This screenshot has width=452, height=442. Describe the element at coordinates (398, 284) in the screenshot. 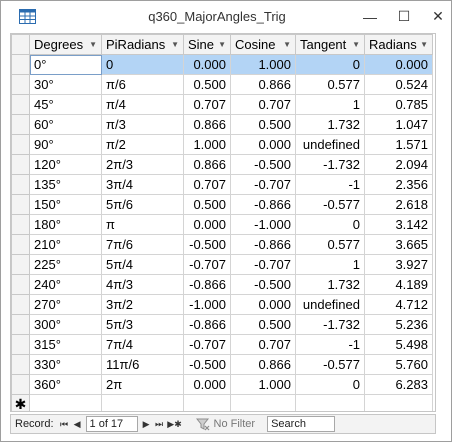

I see `table-cell-radians: 4.189` at that location.